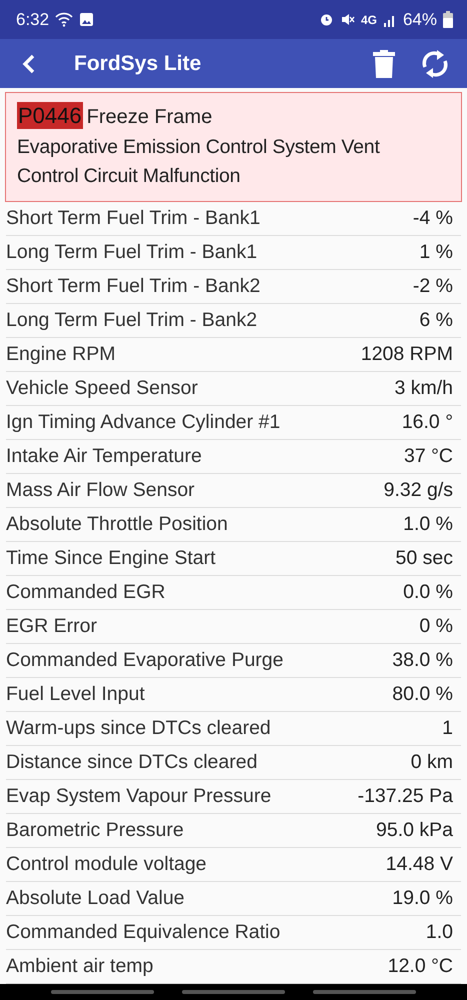 This screenshot has width=467, height=1000. What do you see at coordinates (95, 898) in the screenshot?
I see `parameter-name: Absolute Load Value` at bounding box center [95, 898].